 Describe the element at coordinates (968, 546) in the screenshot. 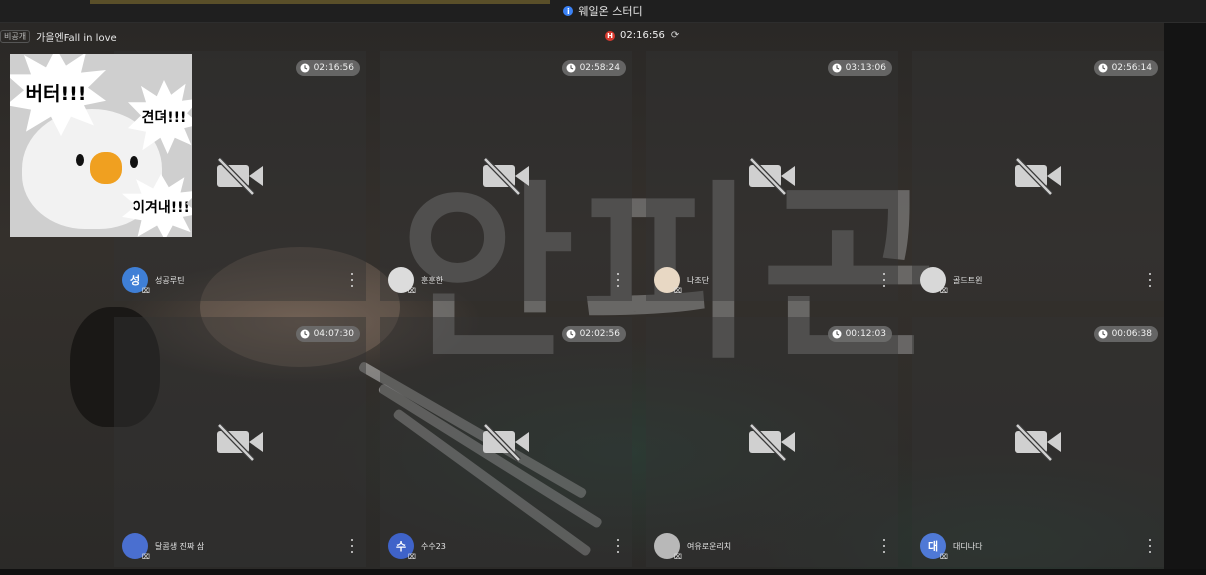

I see `participant-name: 대디나다` at that location.